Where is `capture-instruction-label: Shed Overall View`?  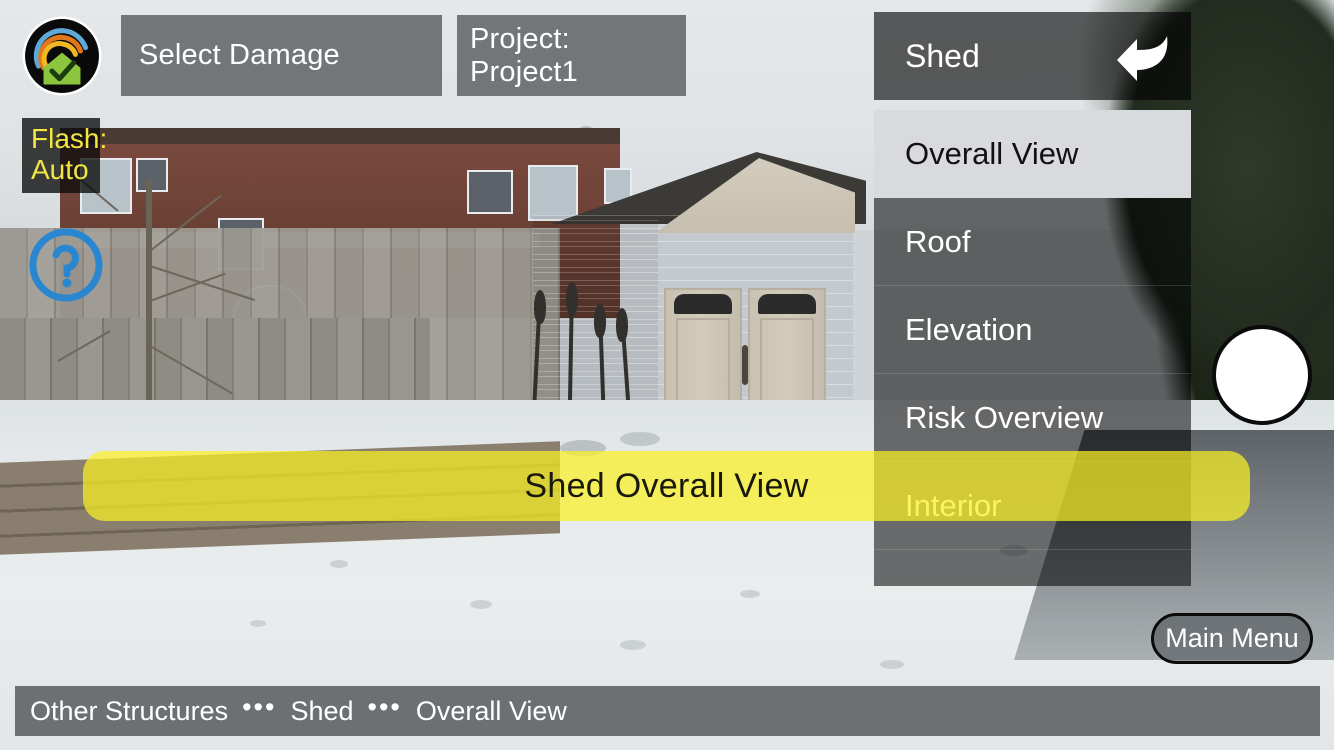 capture-instruction-label: Shed Overall View is located at coordinates (666, 485).